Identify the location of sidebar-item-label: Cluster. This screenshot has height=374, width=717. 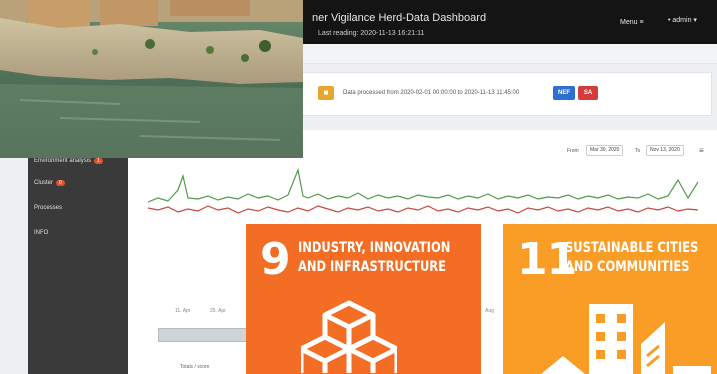
(44, 183).